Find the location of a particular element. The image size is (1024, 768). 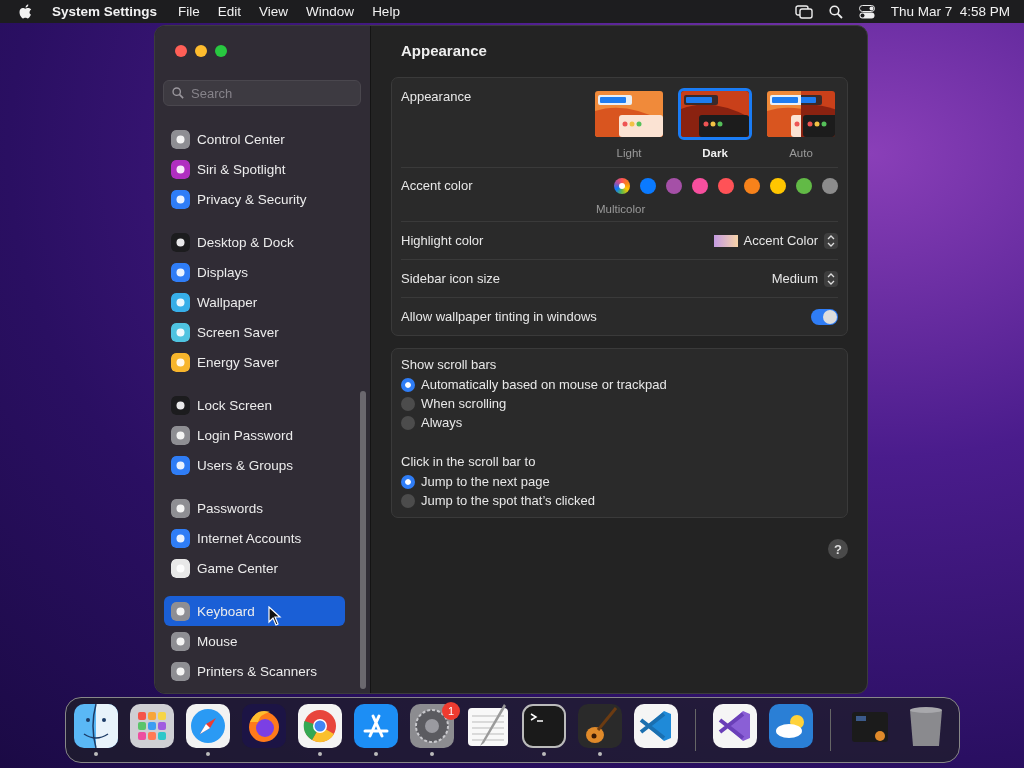

sidebar-item: Mouse is located at coordinates (254, 641).